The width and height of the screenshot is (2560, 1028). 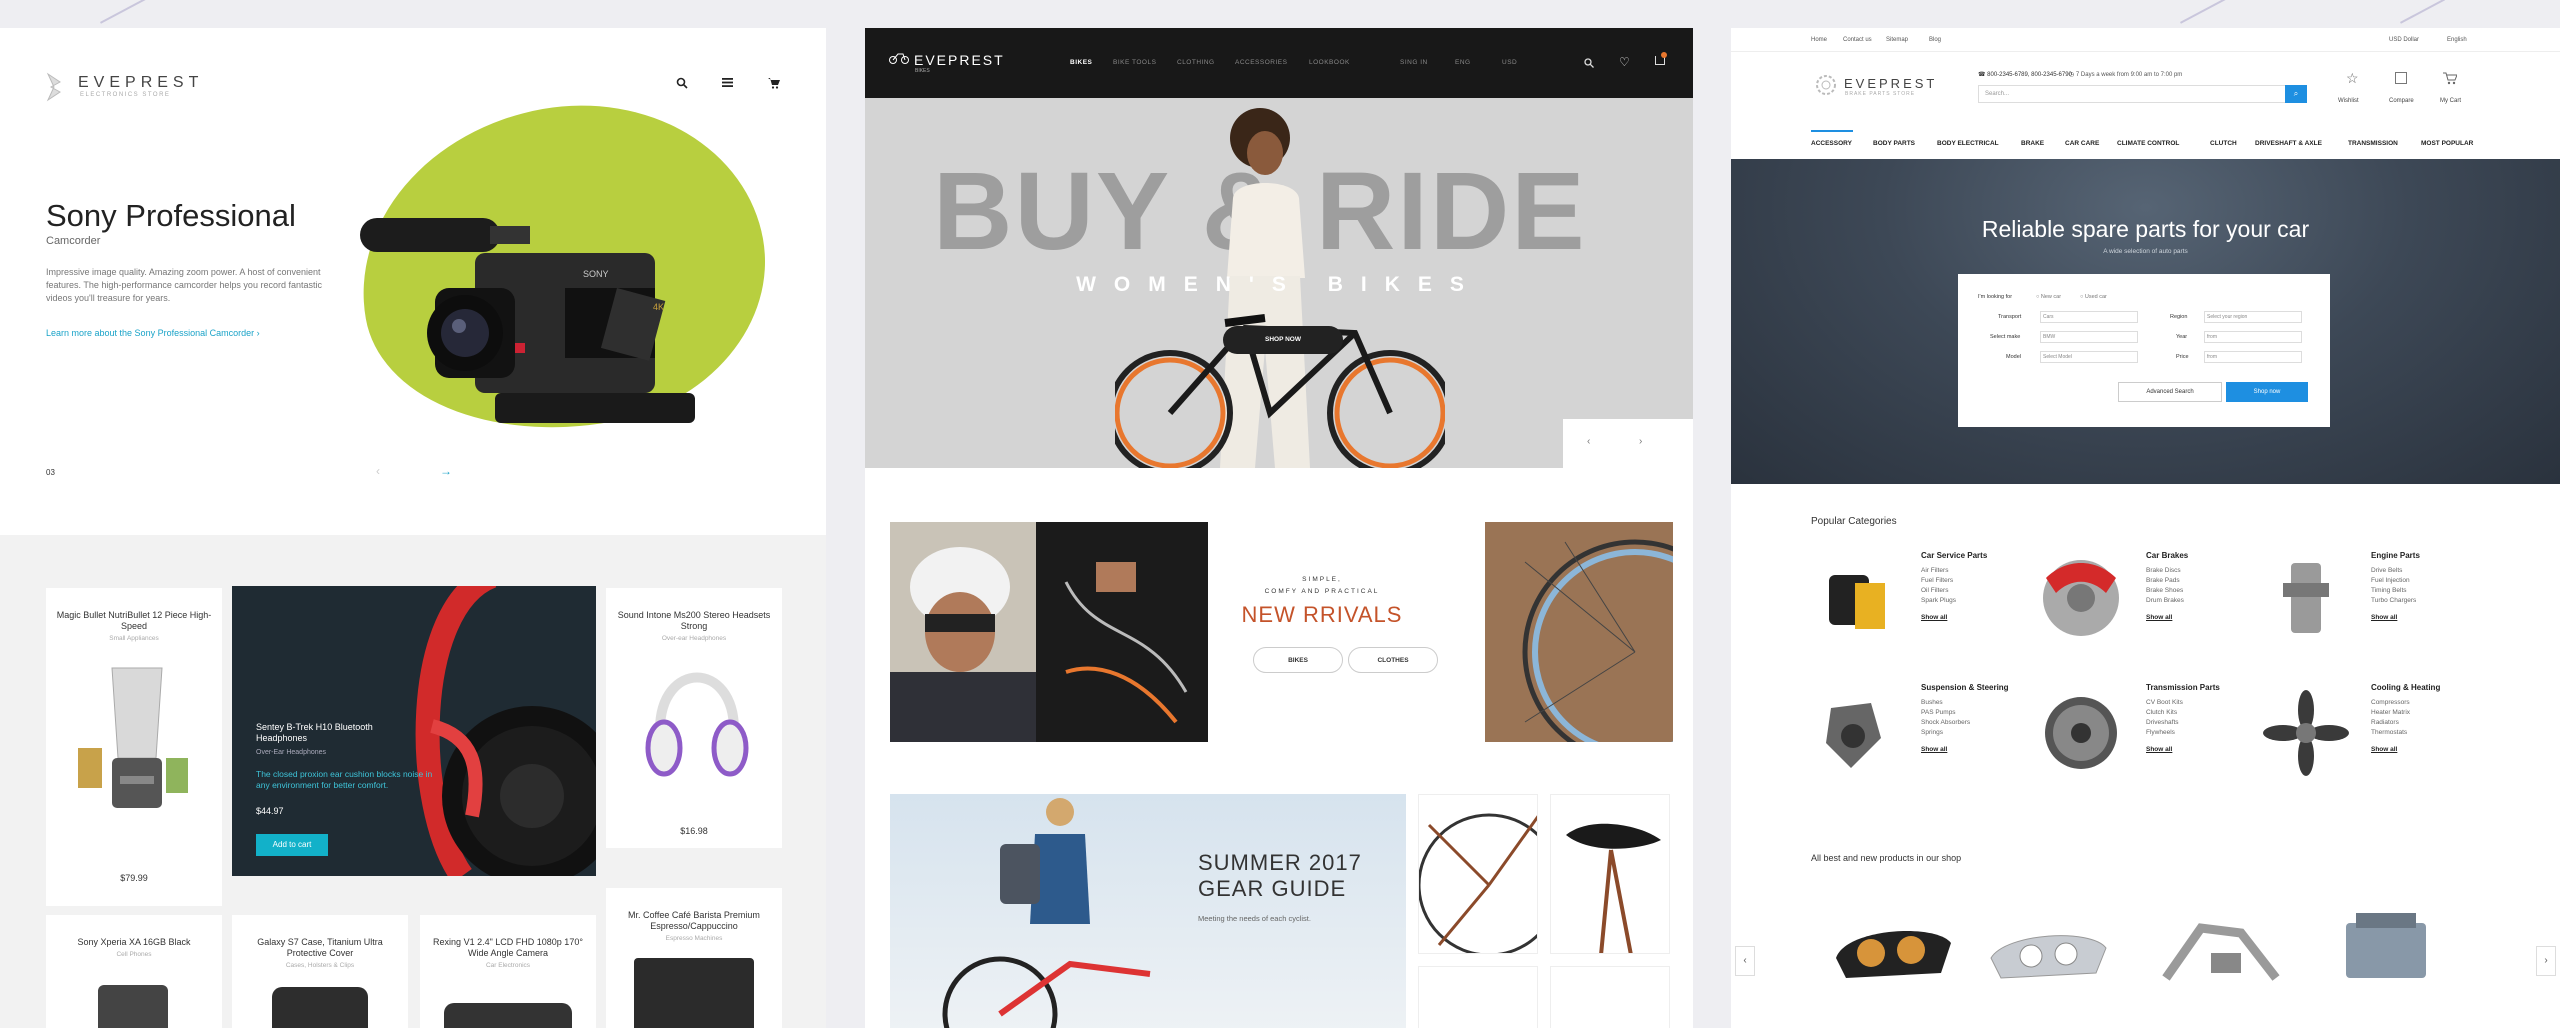 I want to click on engine-block-image, so click(x=2386, y=948).